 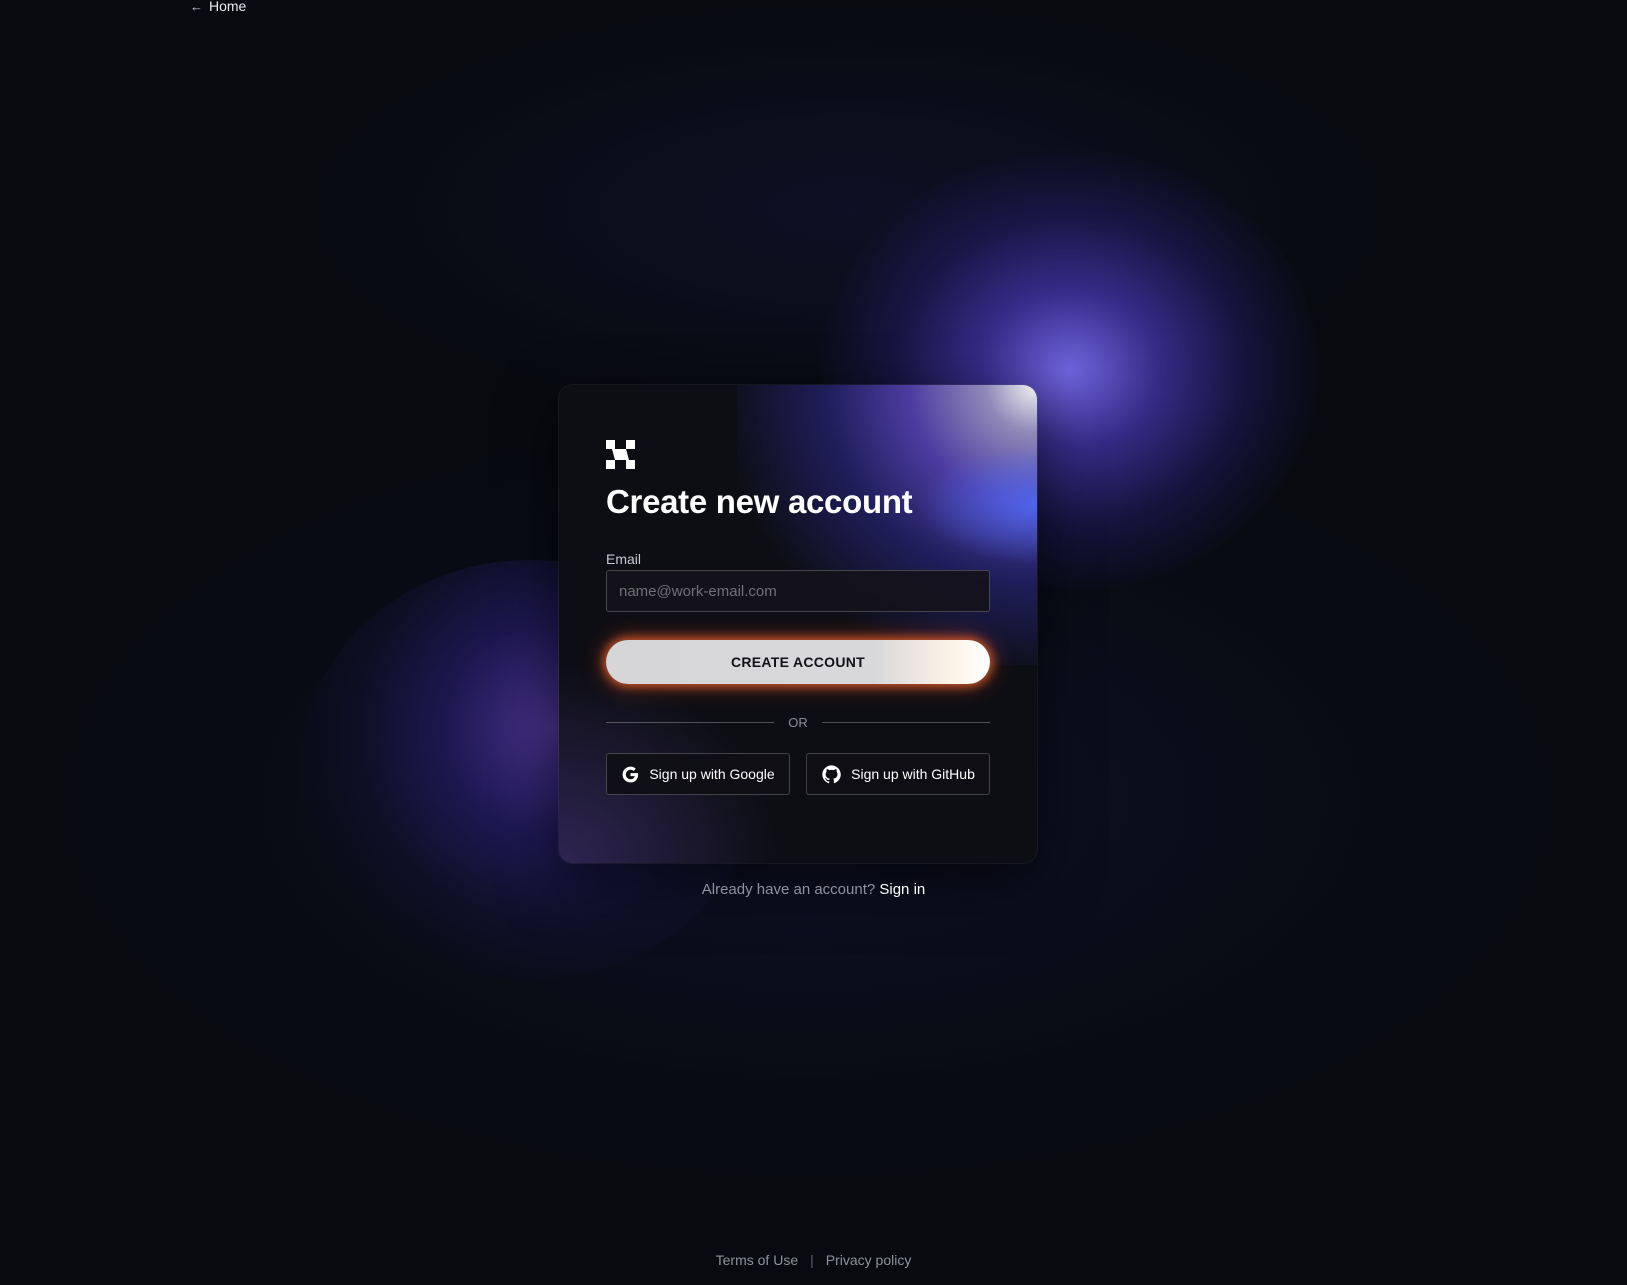 What do you see at coordinates (831, 773) in the screenshot?
I see `github-icon` at bounding box center [831, 773].